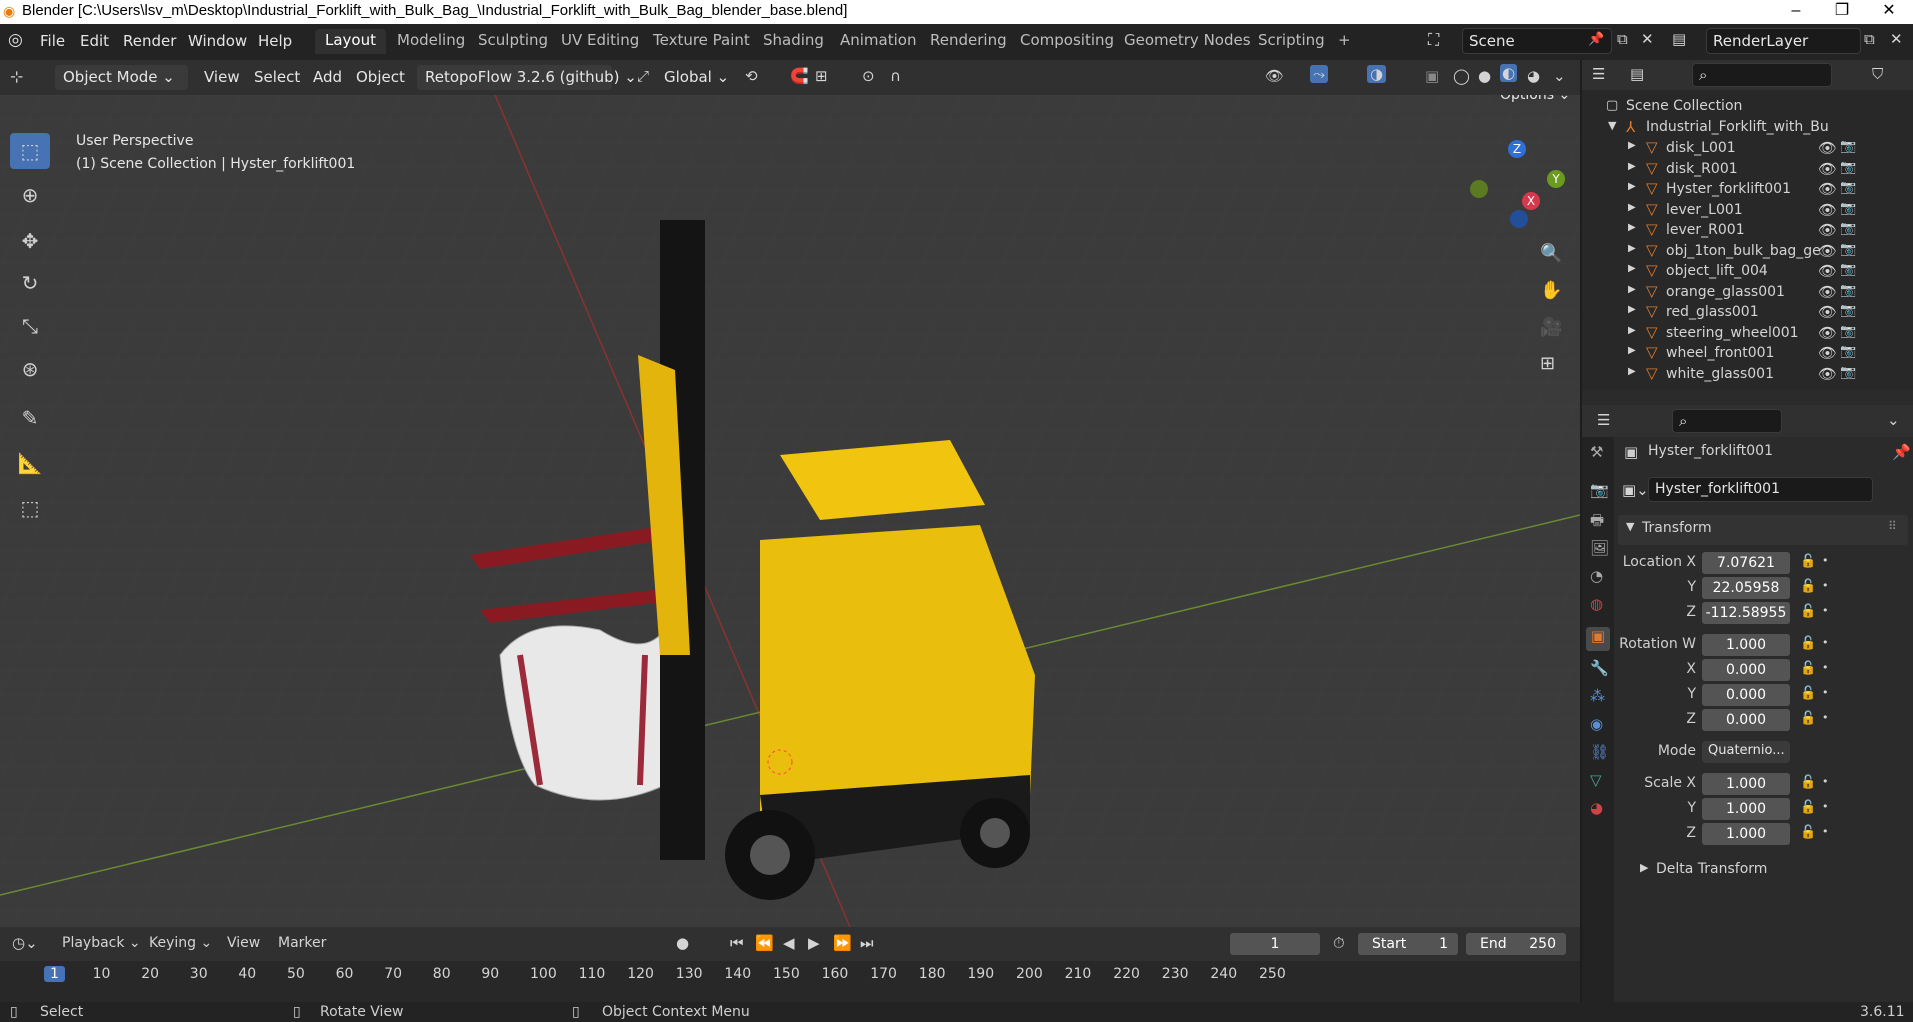  What do you see at coordinates (30, 241) in the screenshot?
I see `move-tool: ✥` at bounding box center [30, 241].